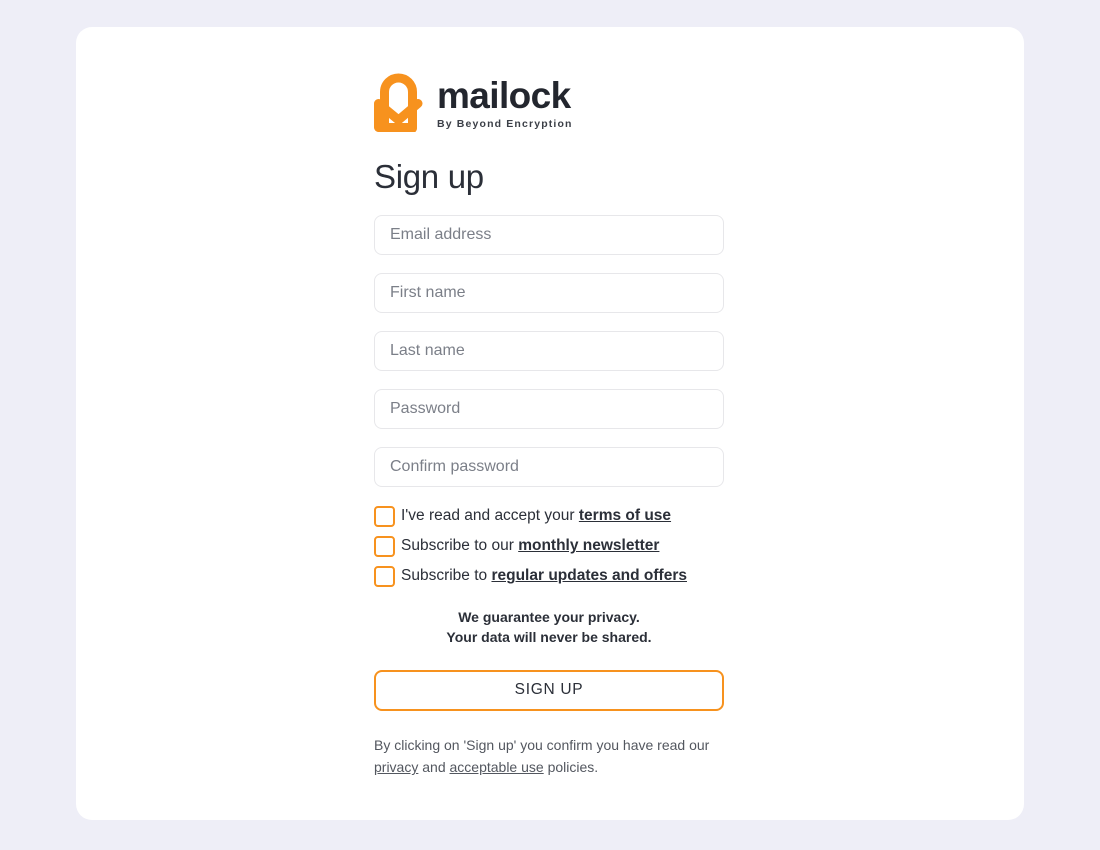  Describe the element at coordinates (625, 515) in the screenshot. I see `terms-of-use-link: terms of use` at that location.